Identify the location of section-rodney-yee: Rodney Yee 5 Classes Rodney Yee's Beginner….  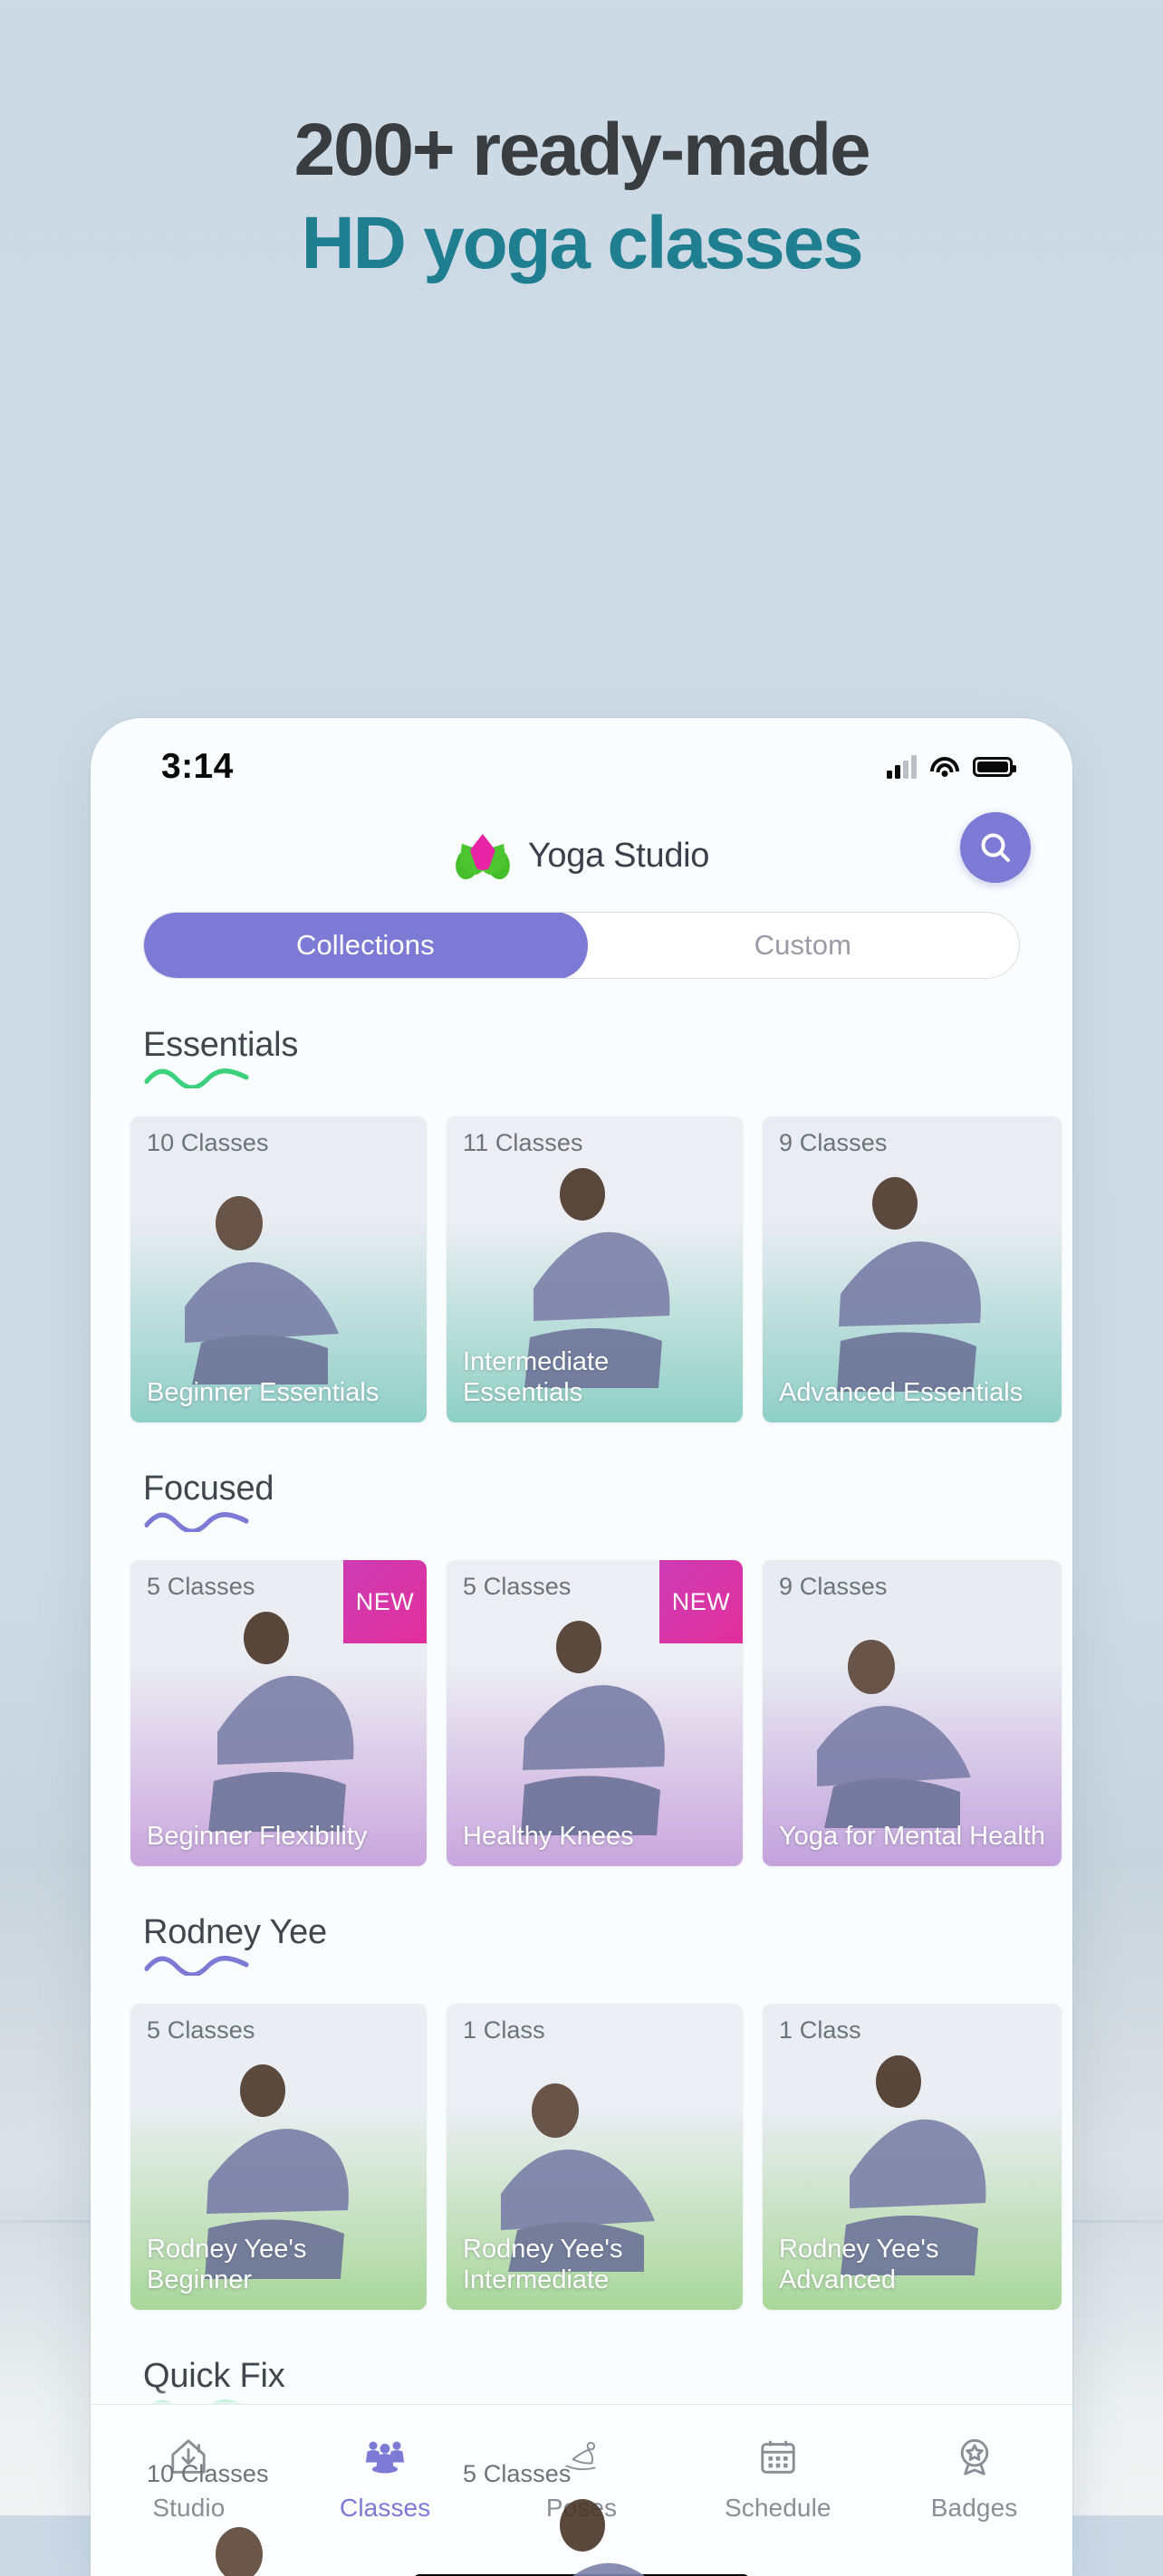
(581, 2111).